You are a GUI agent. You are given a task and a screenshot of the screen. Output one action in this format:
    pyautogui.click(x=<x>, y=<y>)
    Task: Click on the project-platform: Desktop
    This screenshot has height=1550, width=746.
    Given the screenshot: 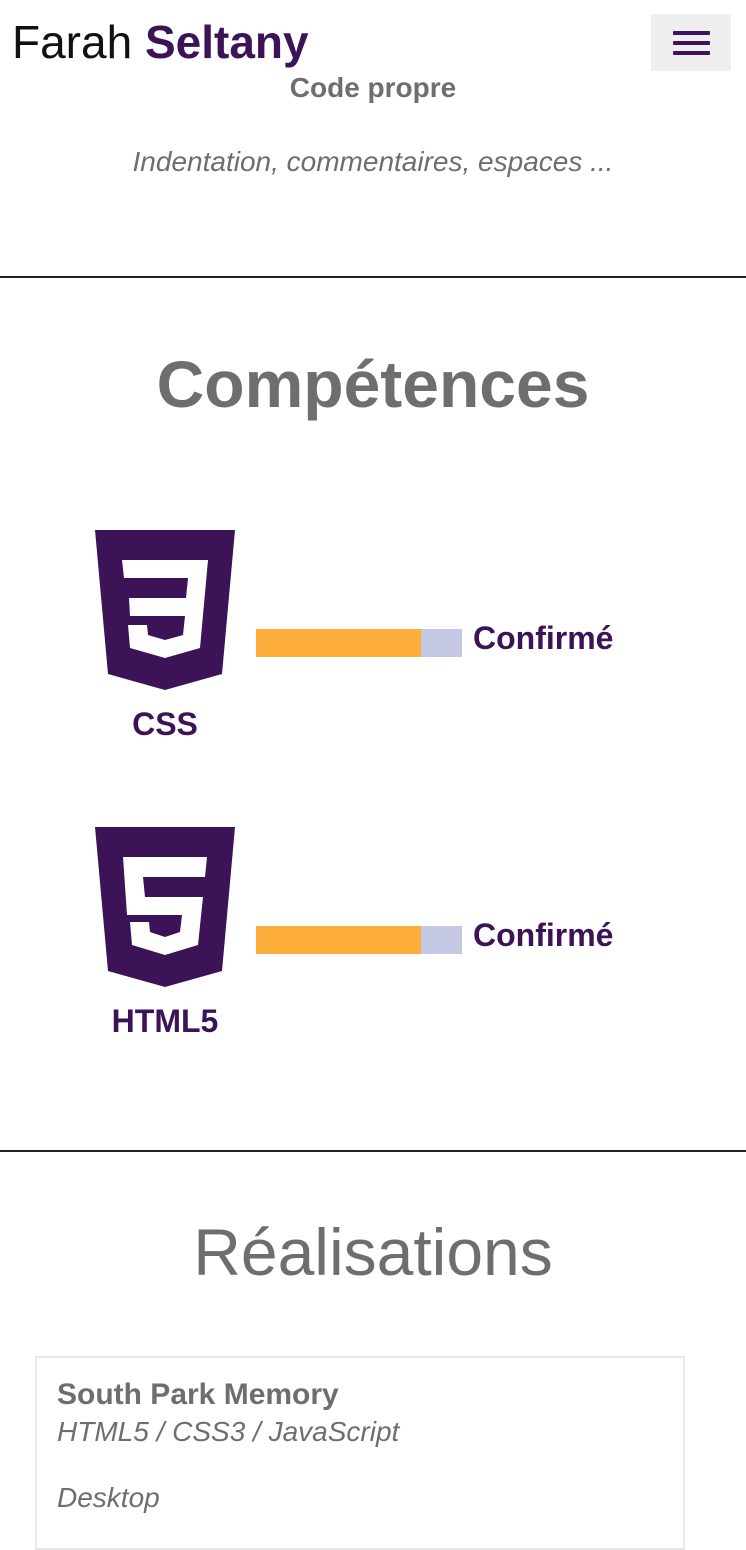 What is the action you would take?
    pyautogui.click(x=108, y=1497)
    